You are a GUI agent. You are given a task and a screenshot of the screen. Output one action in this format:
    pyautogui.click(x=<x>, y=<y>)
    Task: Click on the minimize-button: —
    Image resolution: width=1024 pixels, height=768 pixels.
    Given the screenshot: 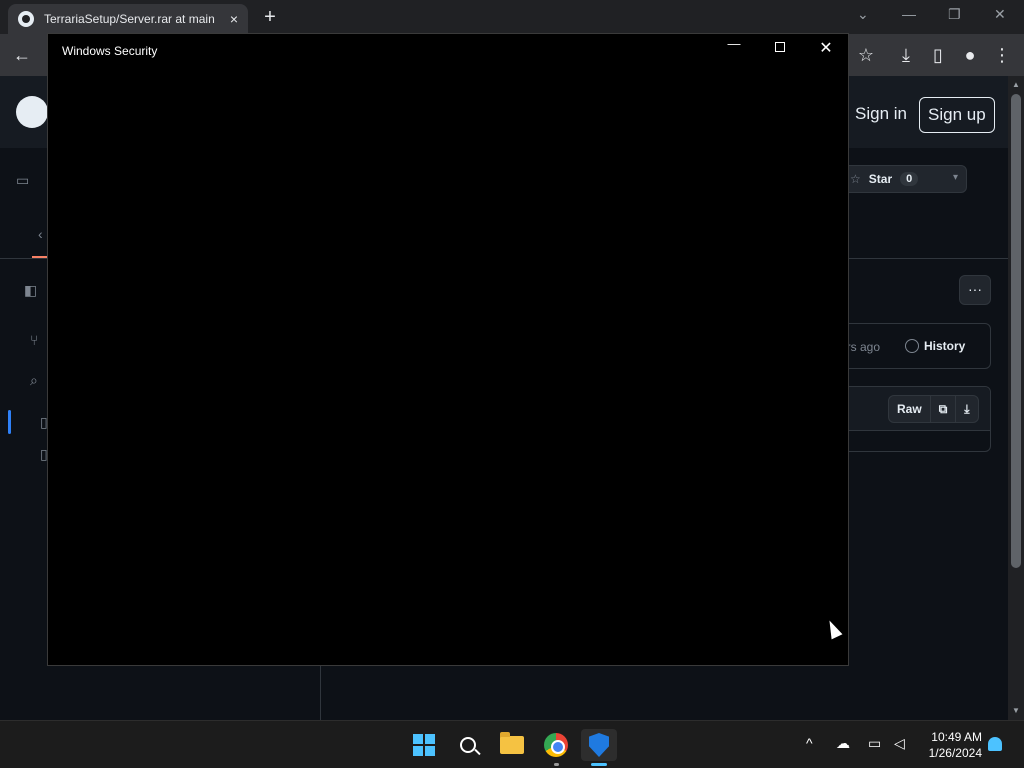 What is the action you would take?
    pyautogui.click(x=909, y=14)
    